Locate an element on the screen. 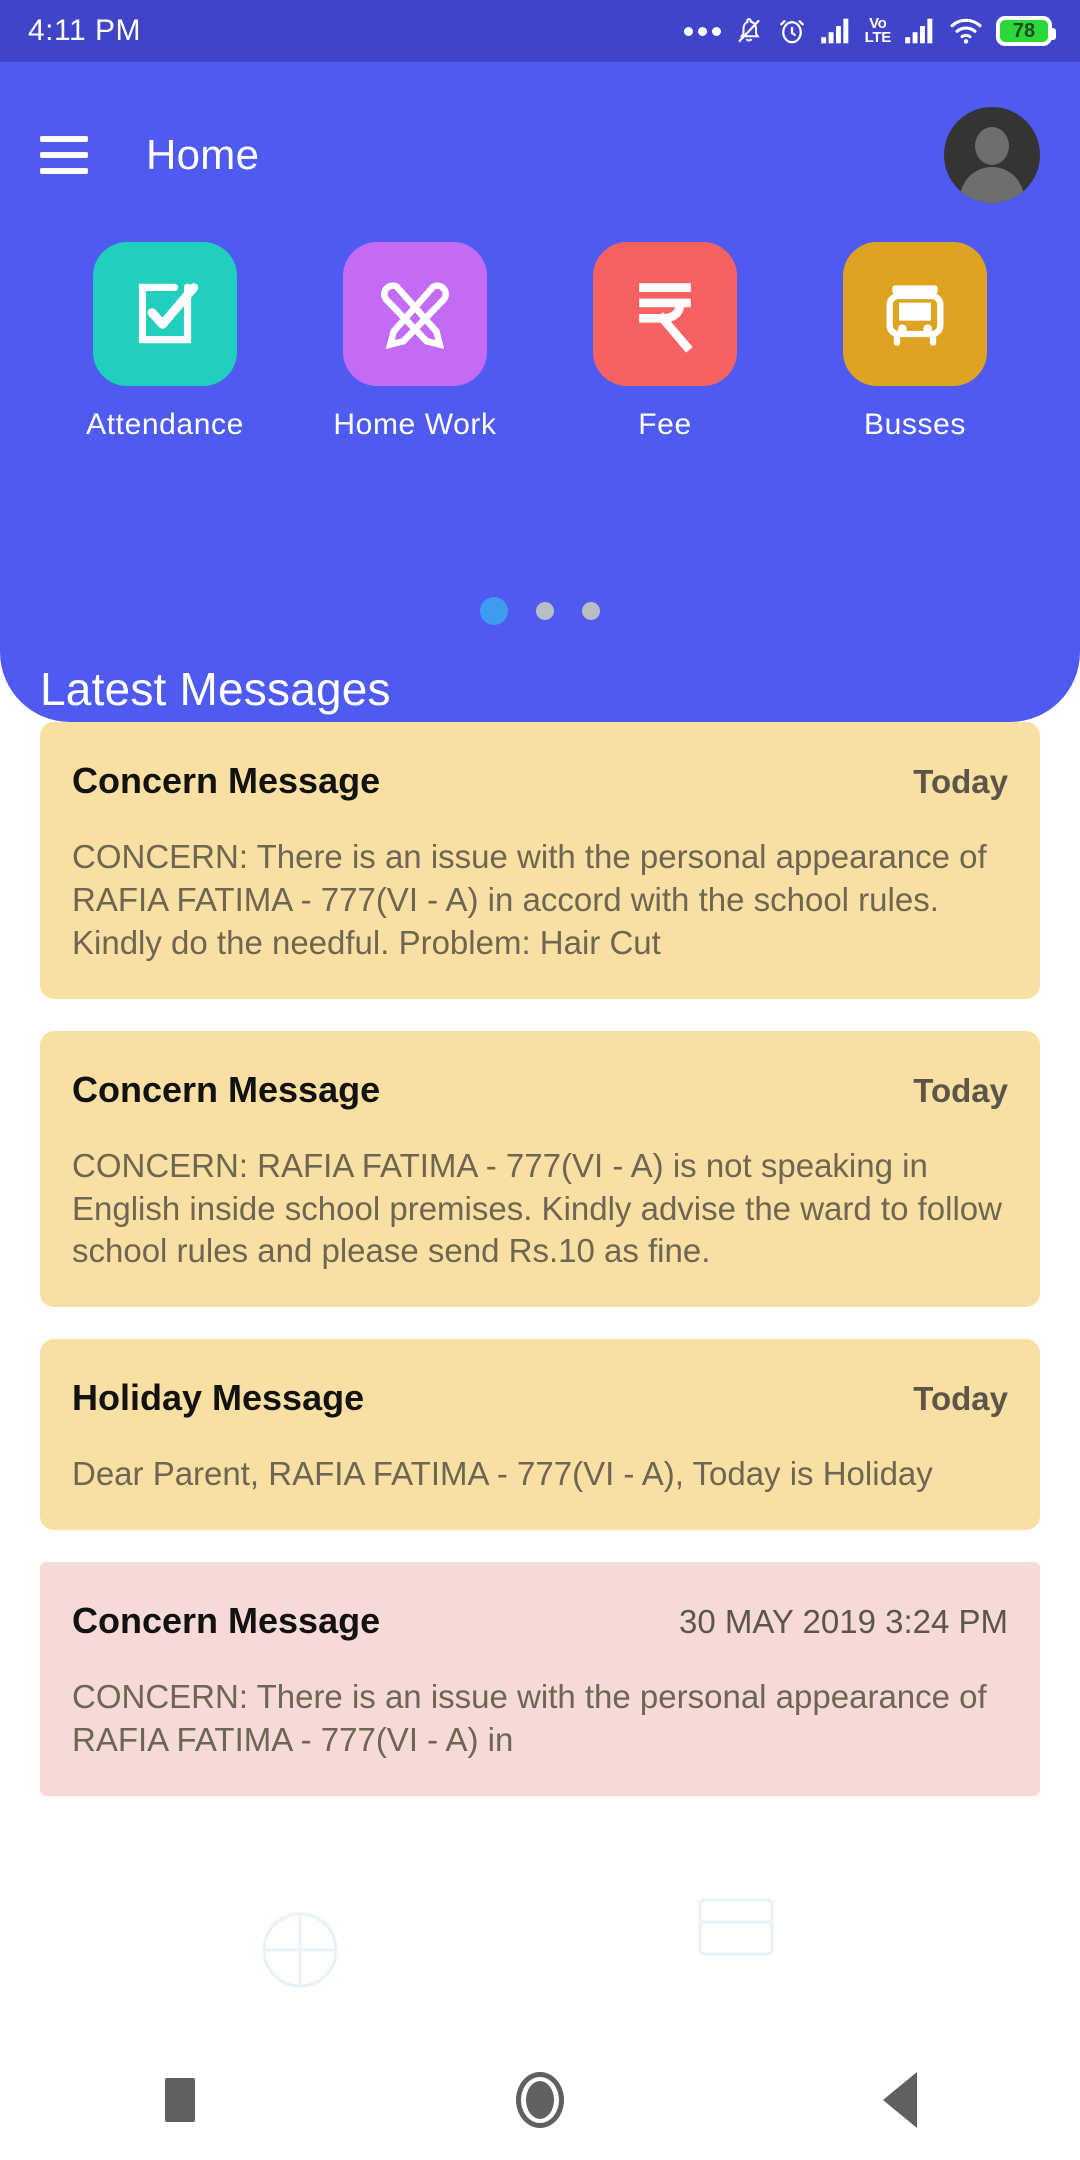 This screenshot has height=2160, width=1080. back-button is located at coordinates (900, 2100).